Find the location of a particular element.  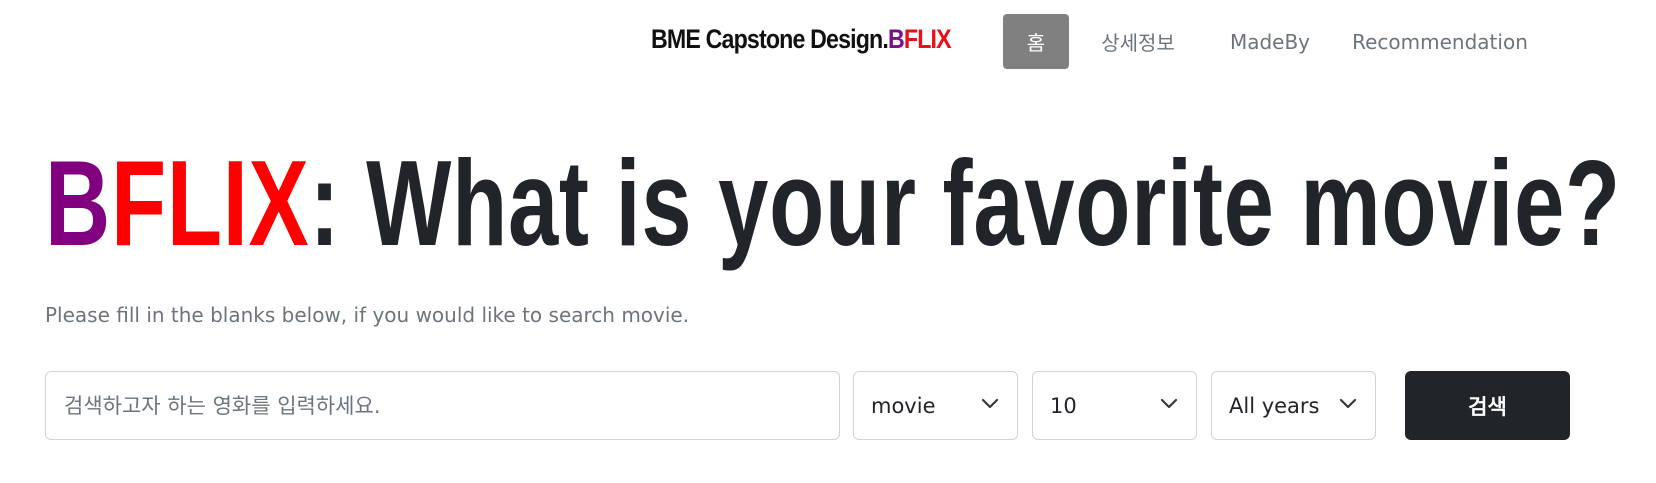

brand-b: B is located at coordinates (896, 39).